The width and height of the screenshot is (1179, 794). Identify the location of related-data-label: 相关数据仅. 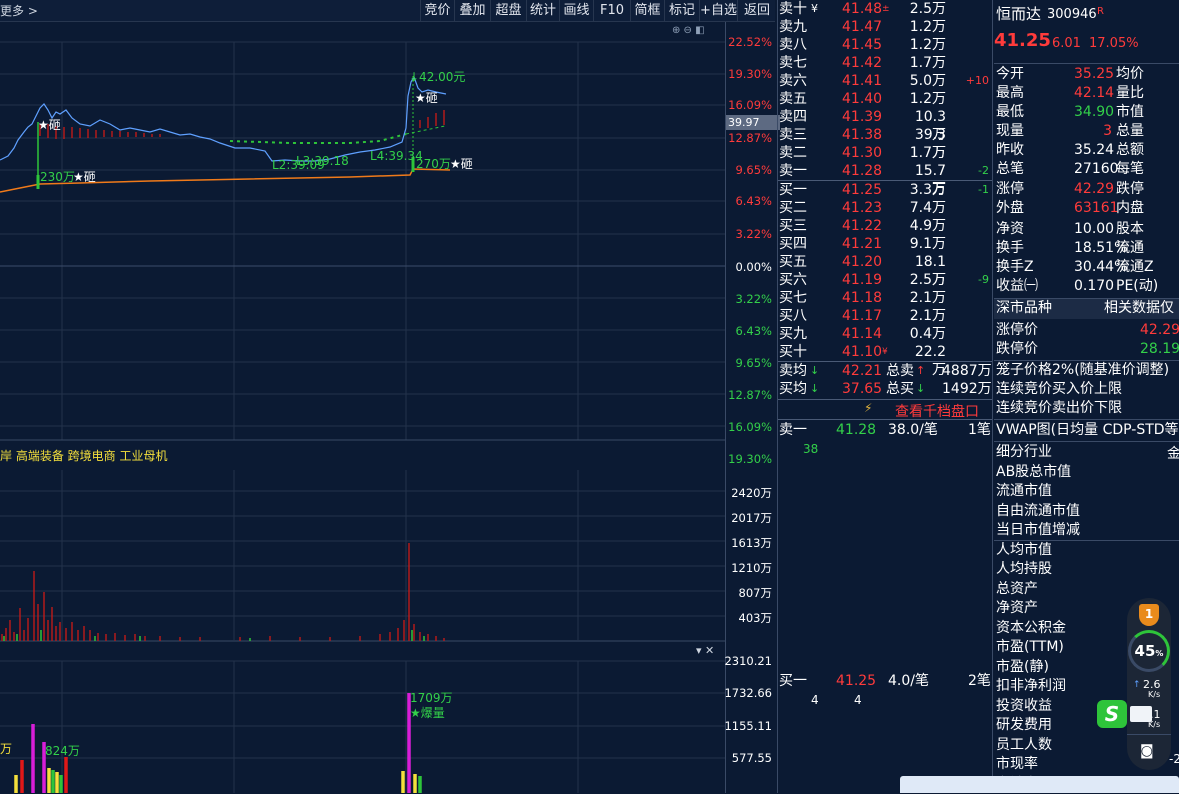
(1139, 308).